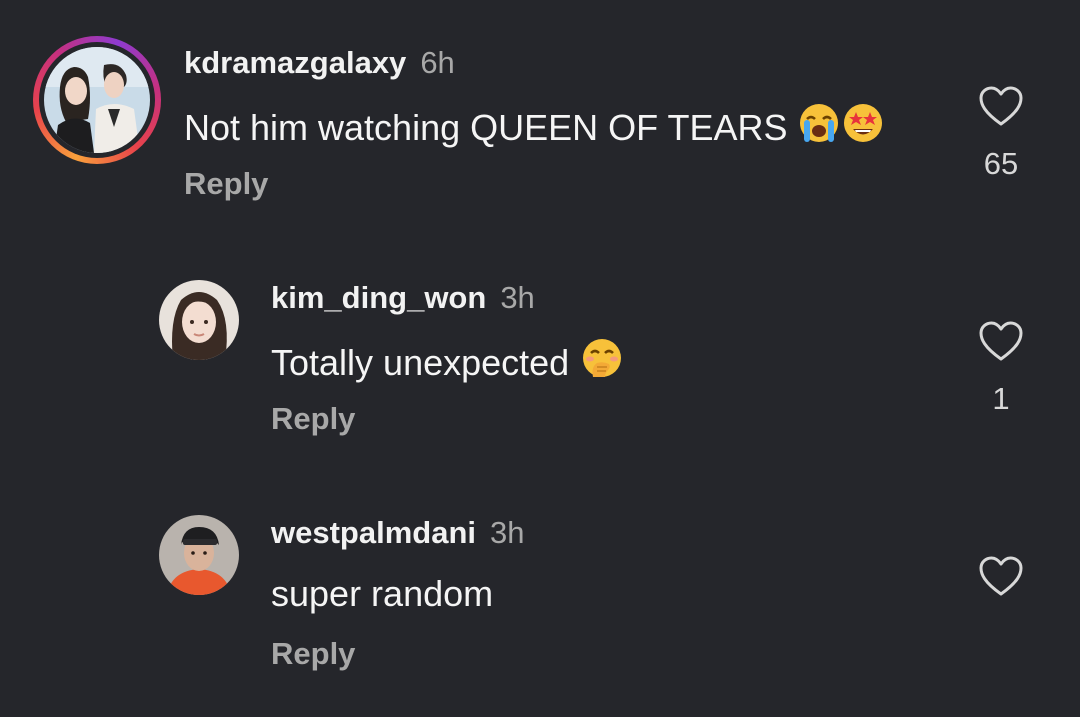  I want to click on comment-header: kdramazgalaxy 6h, so click(319, 63).